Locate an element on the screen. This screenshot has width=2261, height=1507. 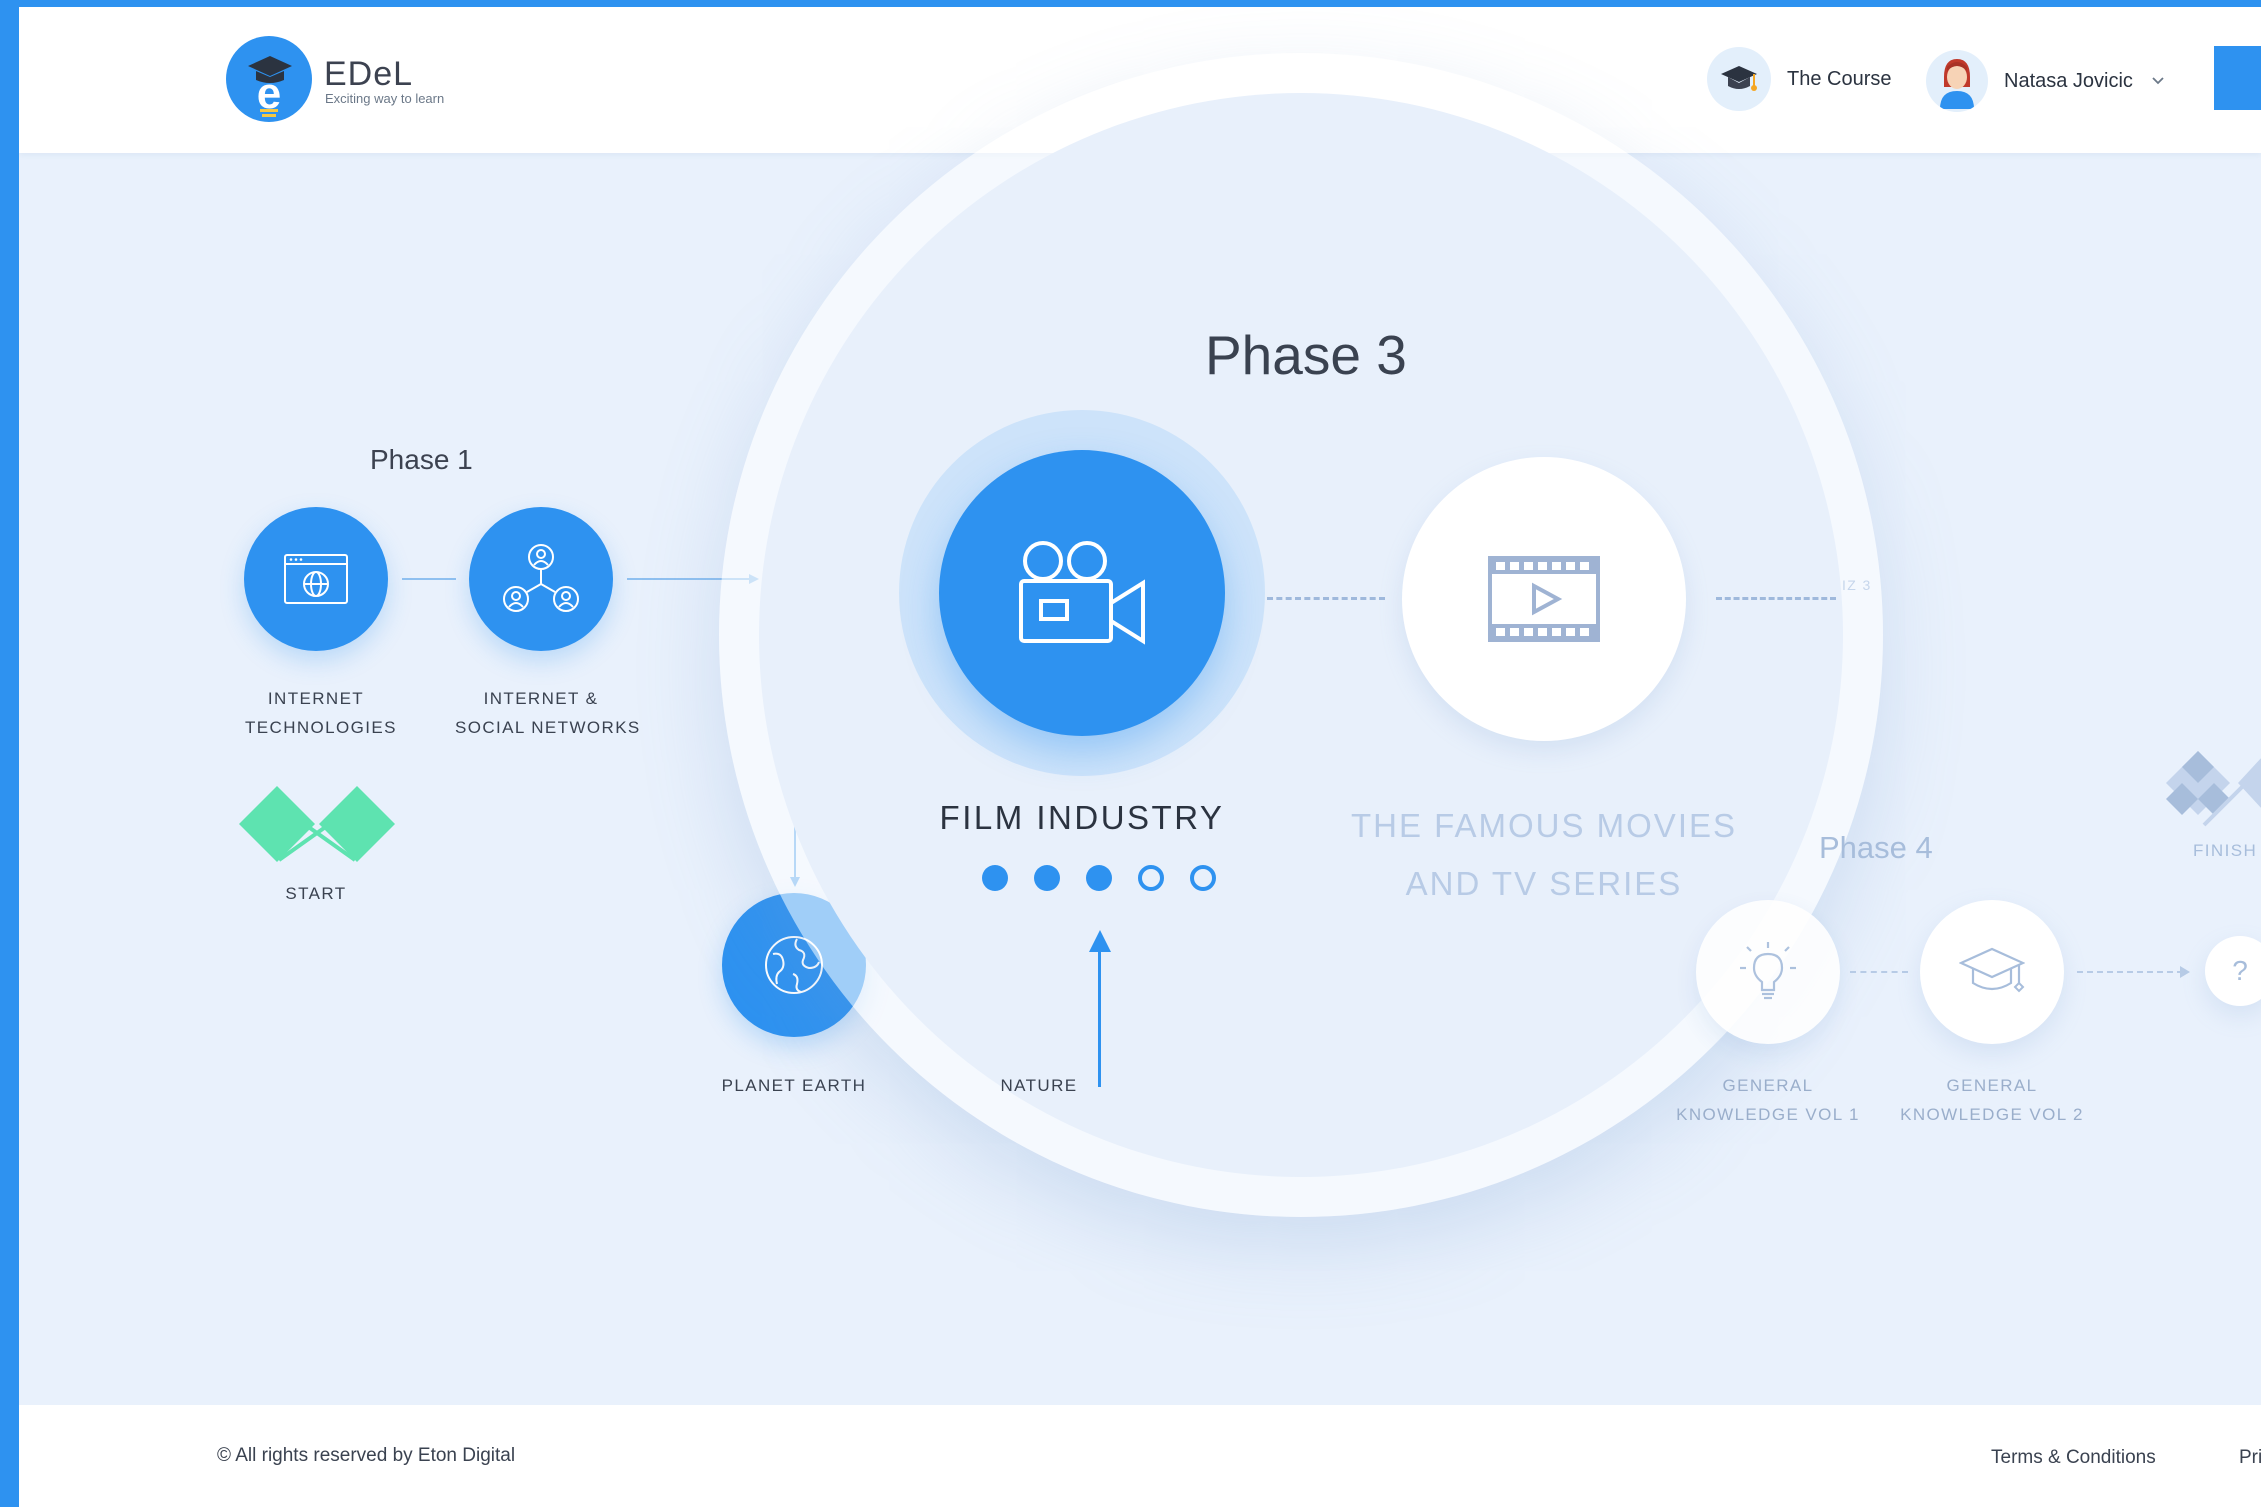
node-label-nature: NATURE is located at coordinates (1039, 1085).